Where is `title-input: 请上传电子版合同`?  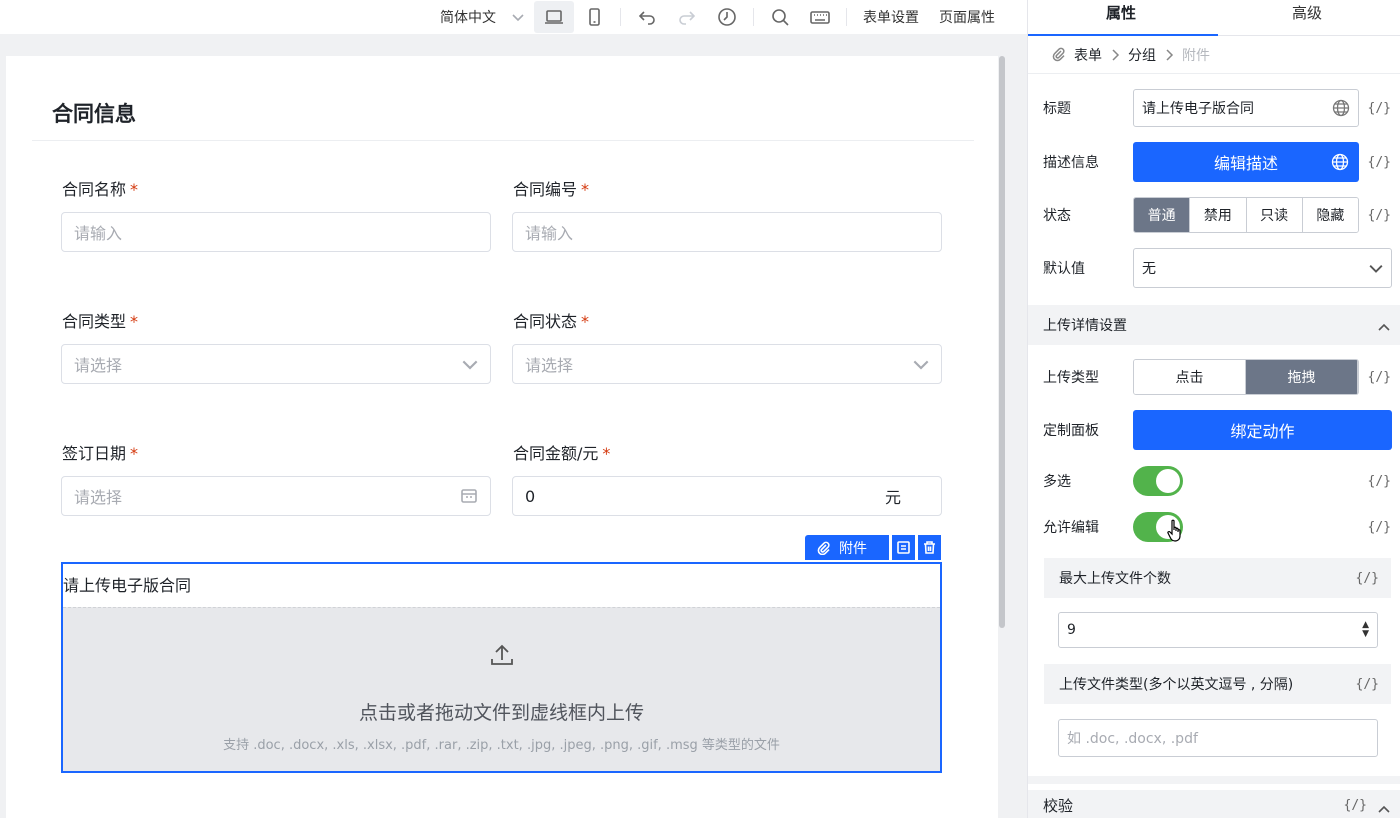
title-input: 请上传电子版合同 is located at coordinates (1246, 108).